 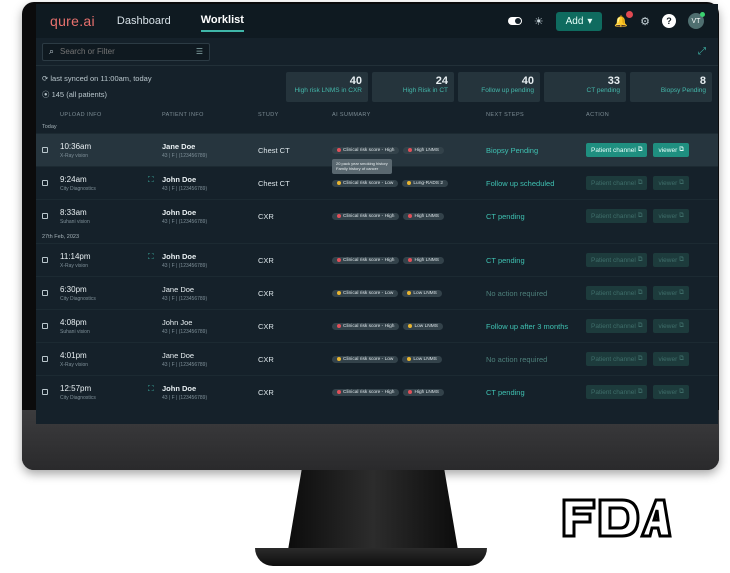 What do you see at coordinates (579, 21) in the screenshot?
I see `add-button: Add ▾` at bounding box center [579, 21].